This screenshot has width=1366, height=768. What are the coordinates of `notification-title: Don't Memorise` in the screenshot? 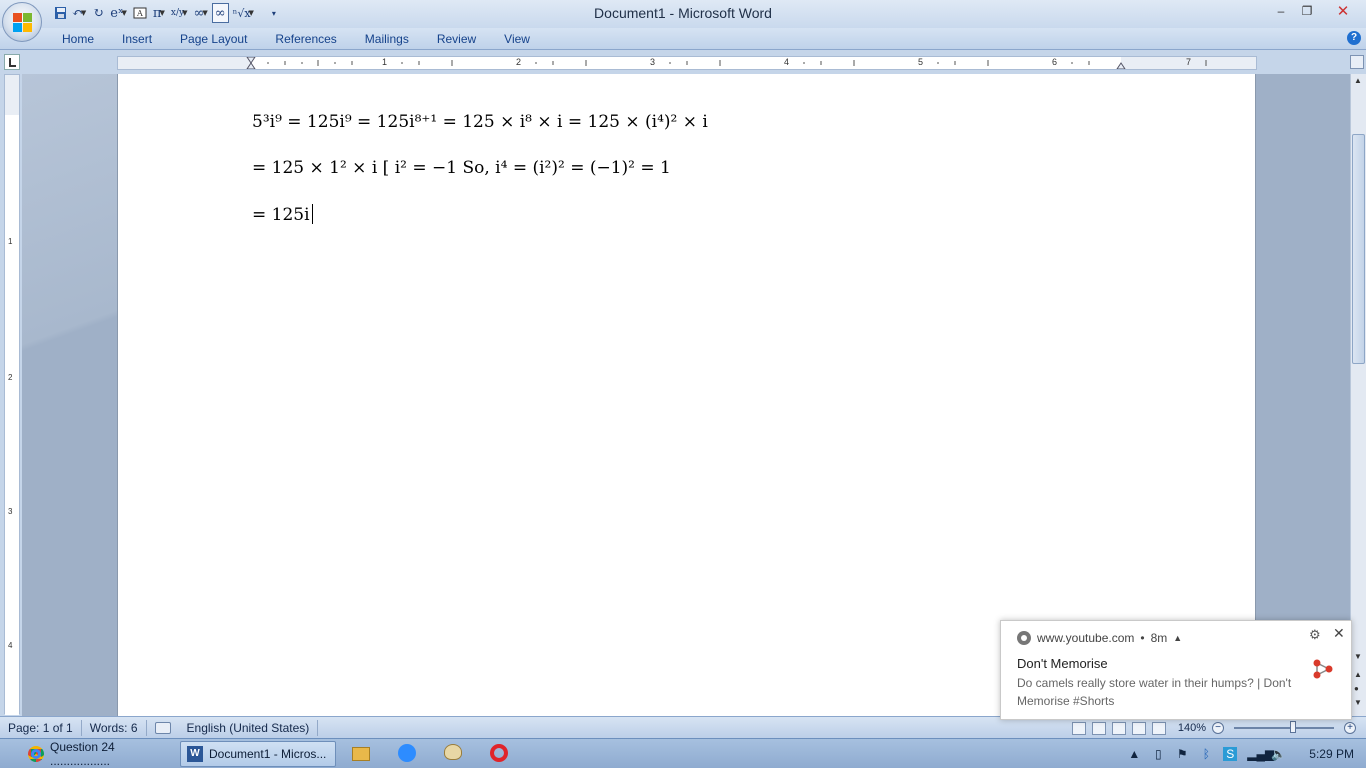 It's located at (1062, 663).